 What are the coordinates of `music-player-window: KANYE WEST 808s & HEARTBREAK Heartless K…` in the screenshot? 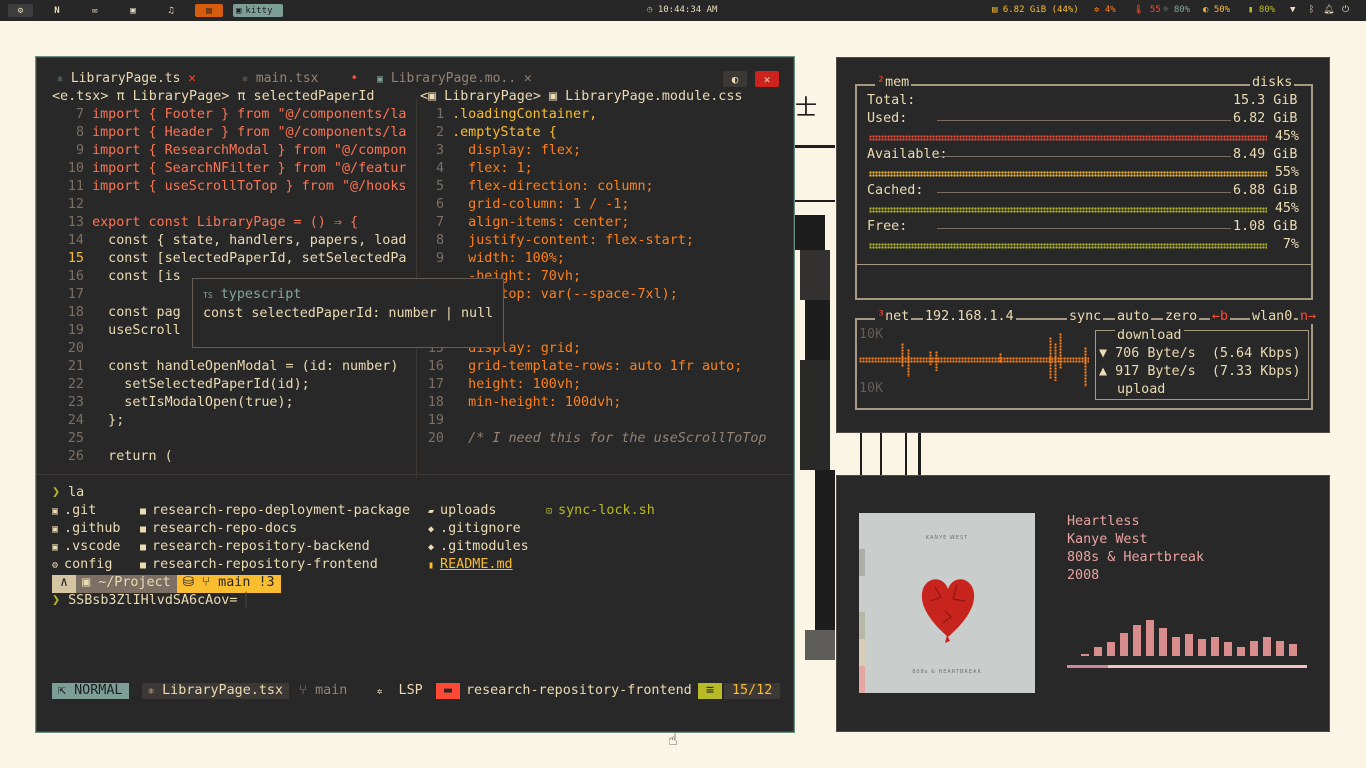 It's located at (1083, 603).